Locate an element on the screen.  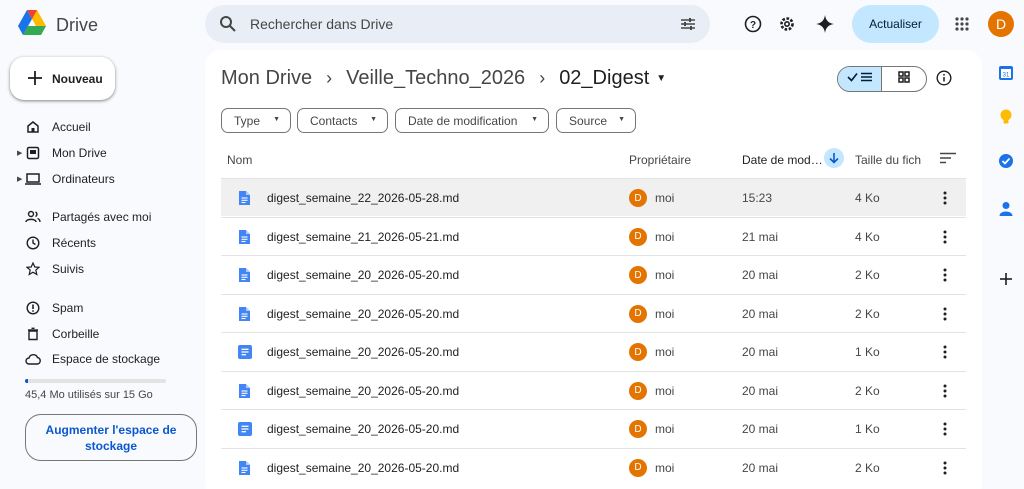
filter-chip-label: Source is located at coordinates (588, 120).